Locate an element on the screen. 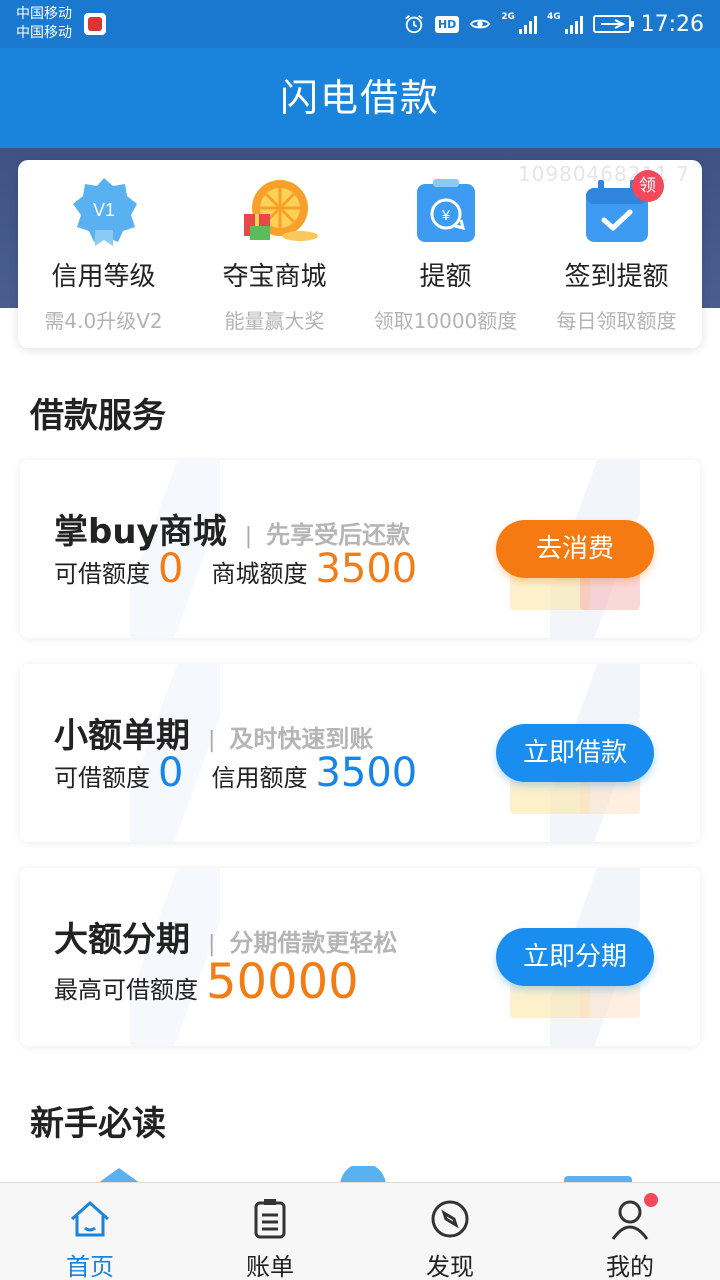 The image size is (720, 1280). status-icons: HD 2G 4G 17:26 is located at coordinates (553, 24).